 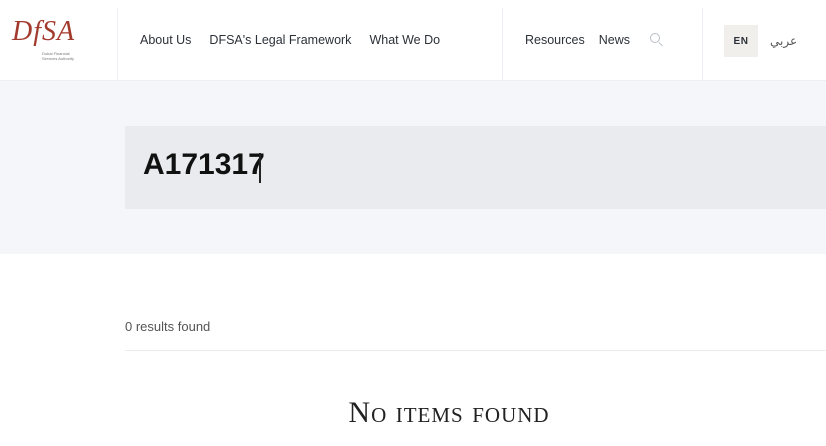 I want to click on language-ar-link: عربي, so click(x=783, y=41).